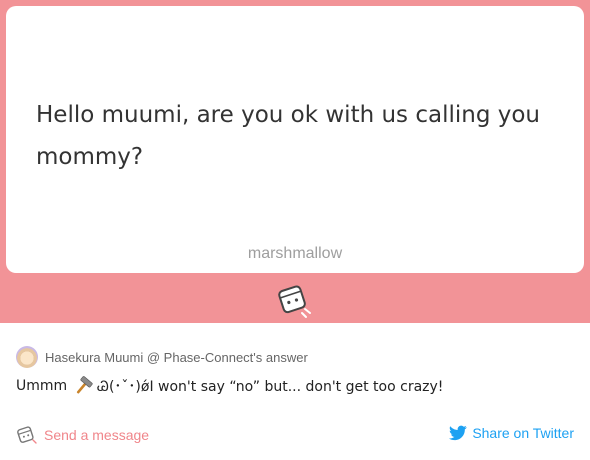 Image resolution: width=590 pixels, height=460 pixels. What do you see at coordinates (27, 357) in the screenshot?
I see `avatar` at bounding box center [27, 357].